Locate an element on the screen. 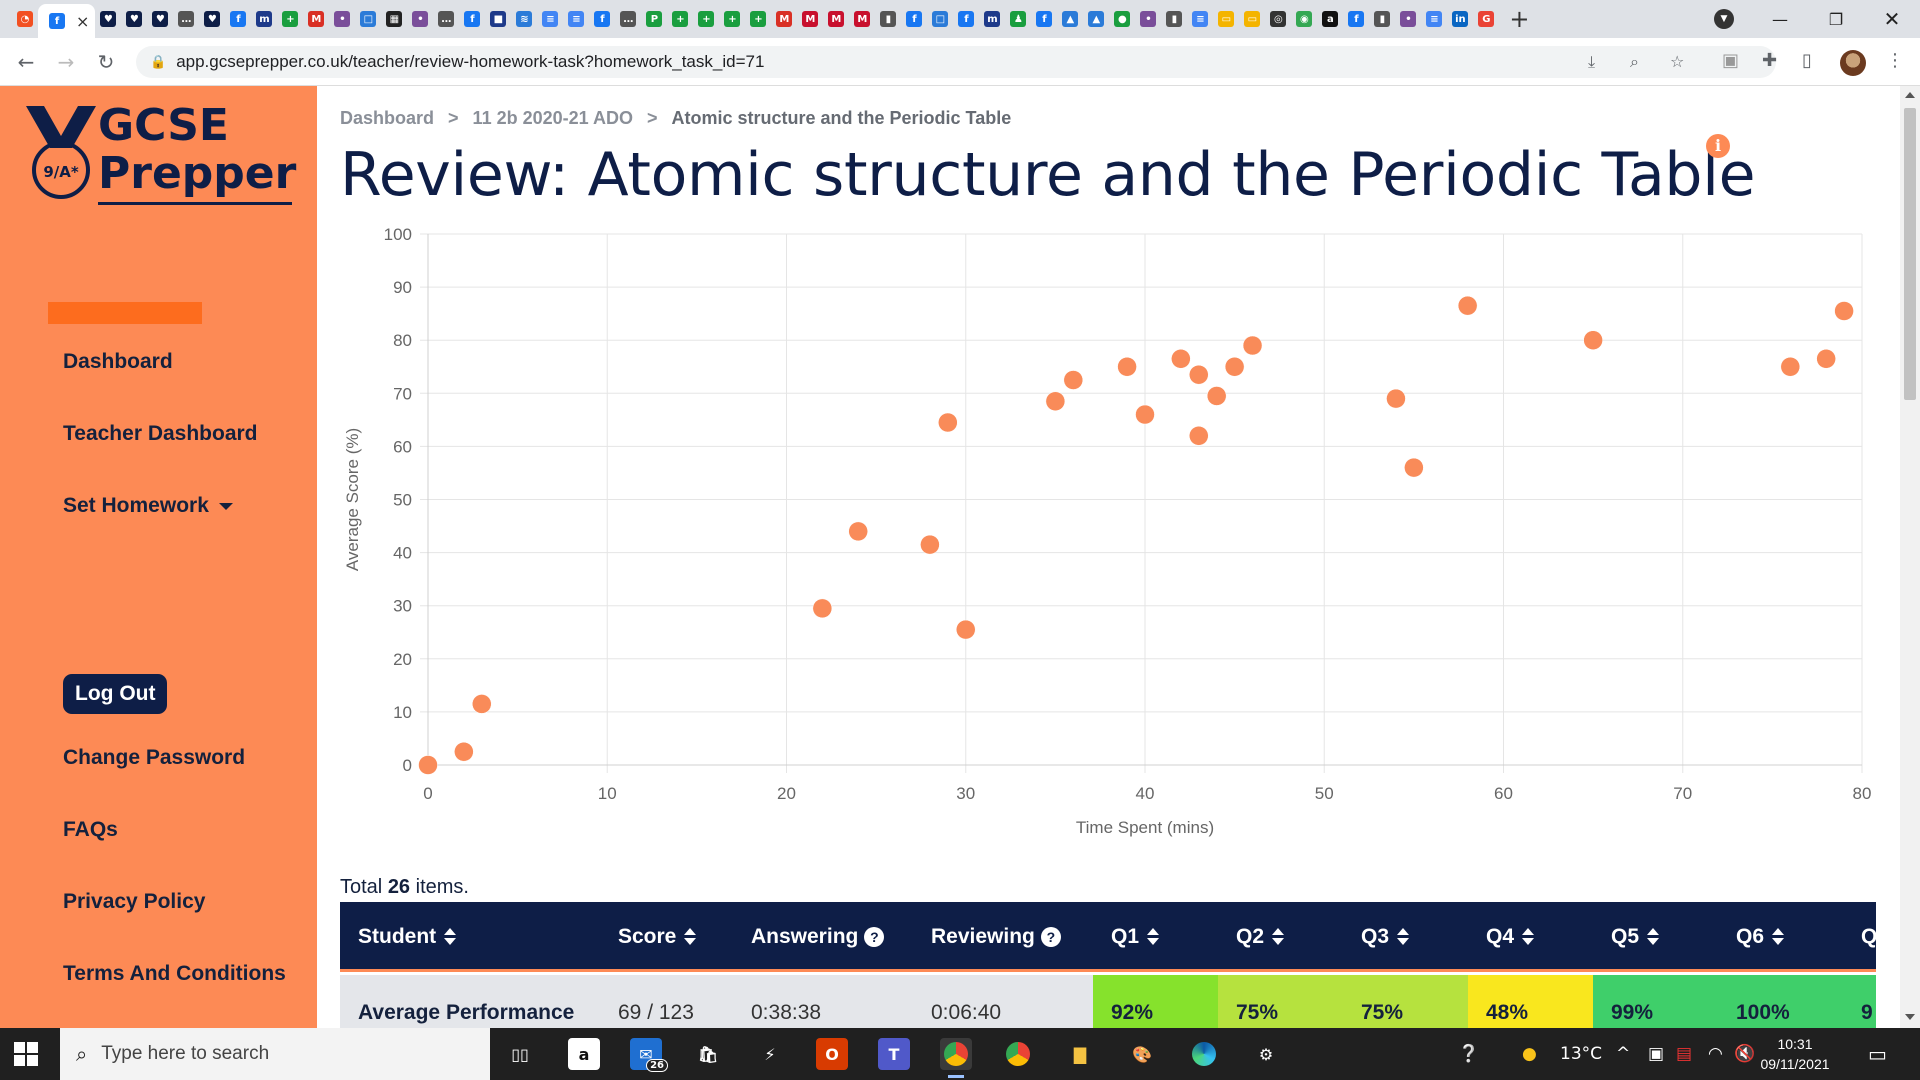  file-explorer-icon: ▇ is located at coordinates (1080, 1054).